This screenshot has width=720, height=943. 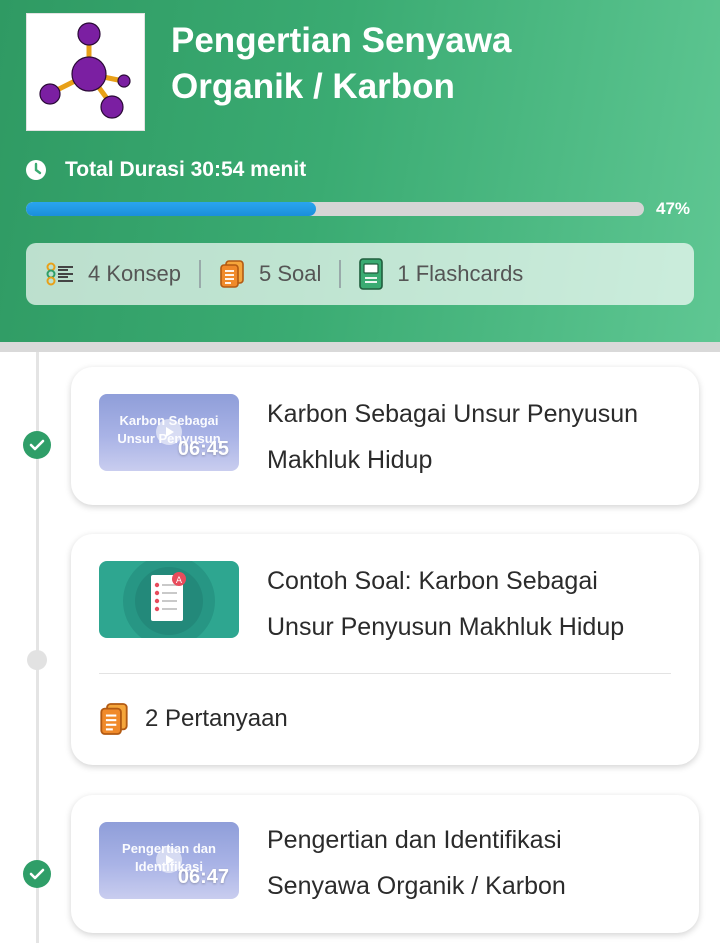 What do you see at coordinates (416, 886) in the screenshot?
I see `lesson-title-line-2: Senyawa Organik / Karbon` at bounding box center [416, 886].